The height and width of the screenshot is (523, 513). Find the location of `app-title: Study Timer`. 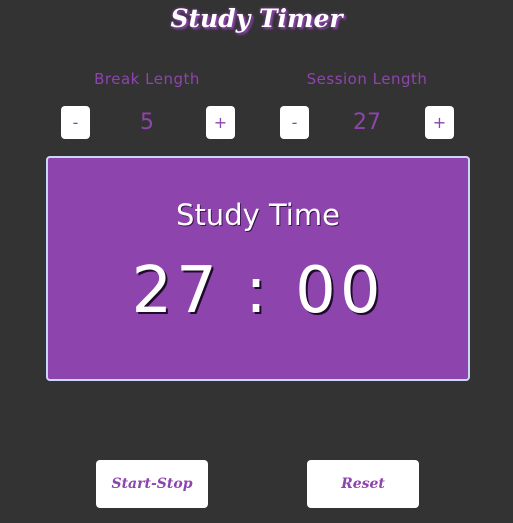

app-title: Study Timer is located at coordinates (256, 18).